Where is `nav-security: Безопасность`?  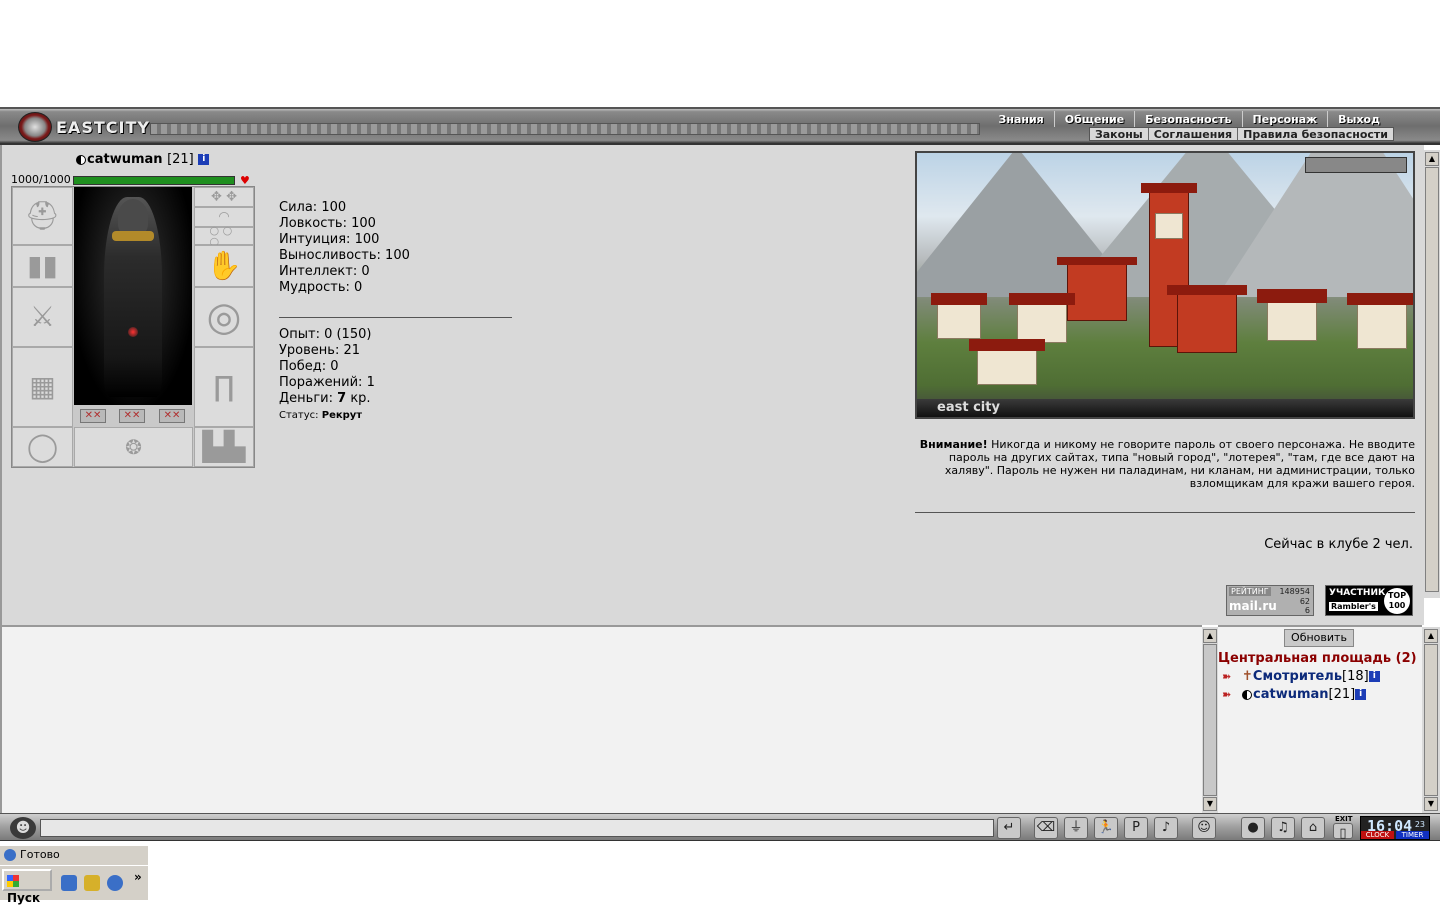
nav-security: Безопасность is located at coordinates (1187, 119).